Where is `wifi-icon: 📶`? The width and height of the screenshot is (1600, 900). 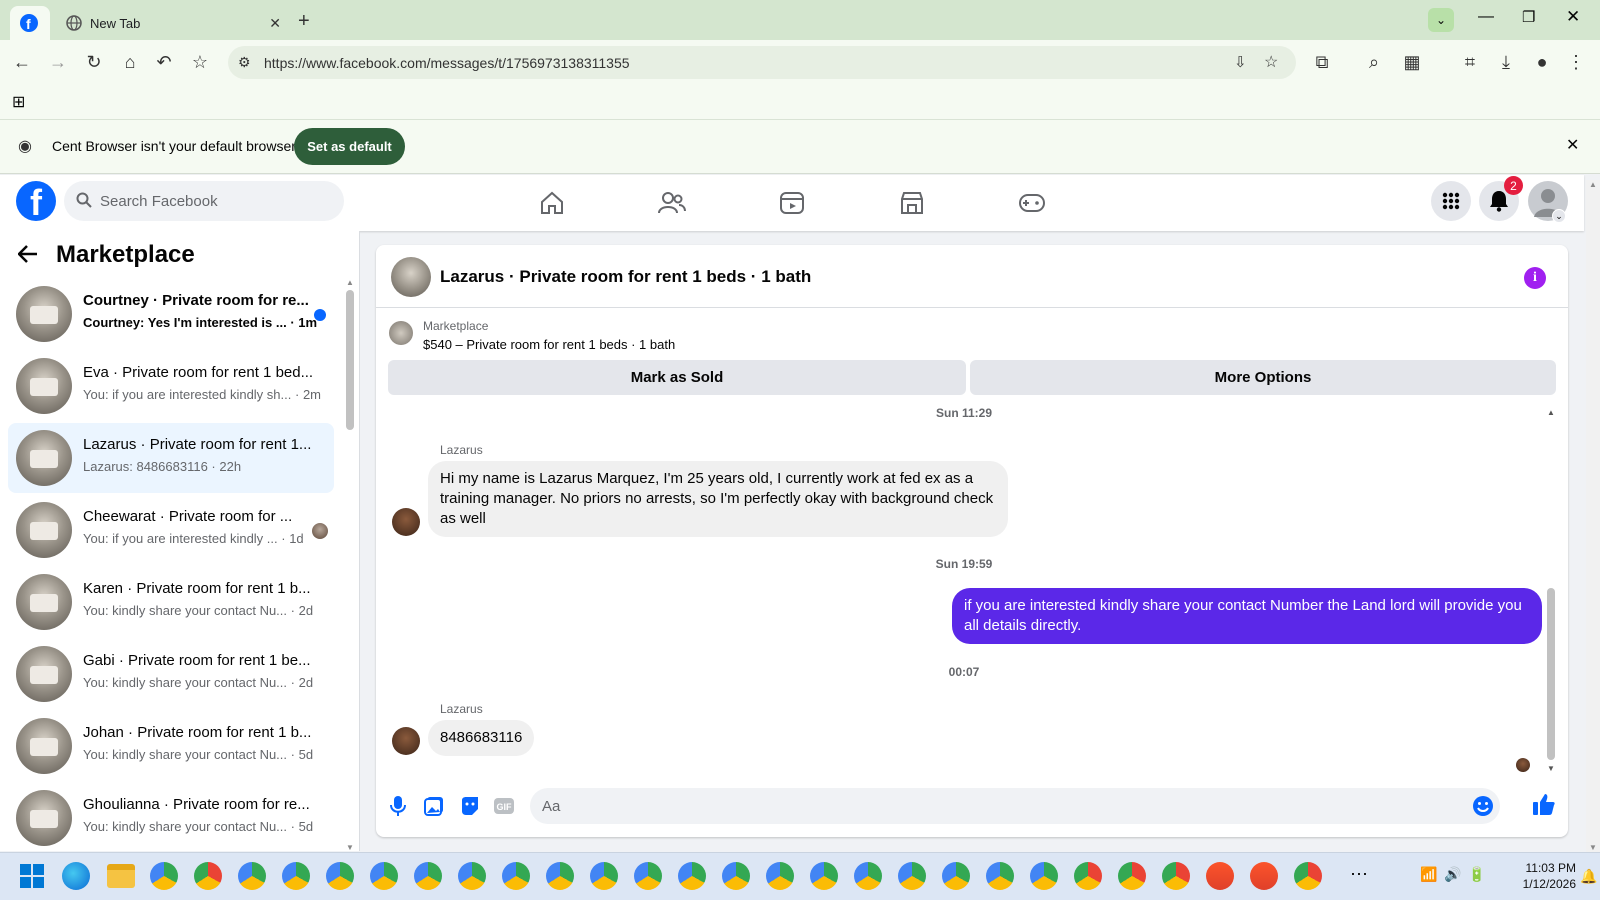 wifi-icon: 📶 is located at coordinates (1428, 874).